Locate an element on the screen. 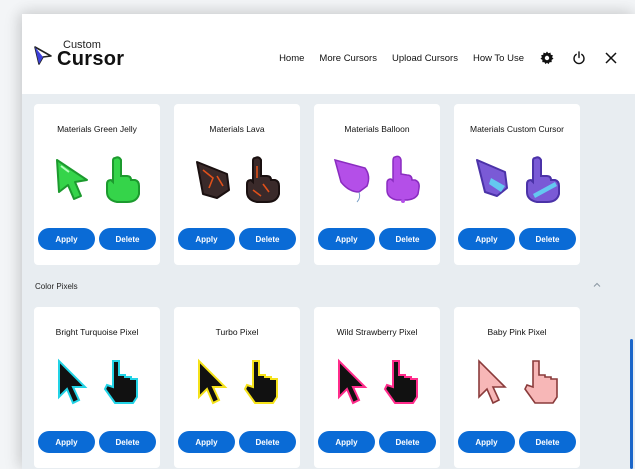 Image resolution: width=635 pixels, height=469 pixels. strawberry-pixel-hand-icon is located at coordinates (400, 382).